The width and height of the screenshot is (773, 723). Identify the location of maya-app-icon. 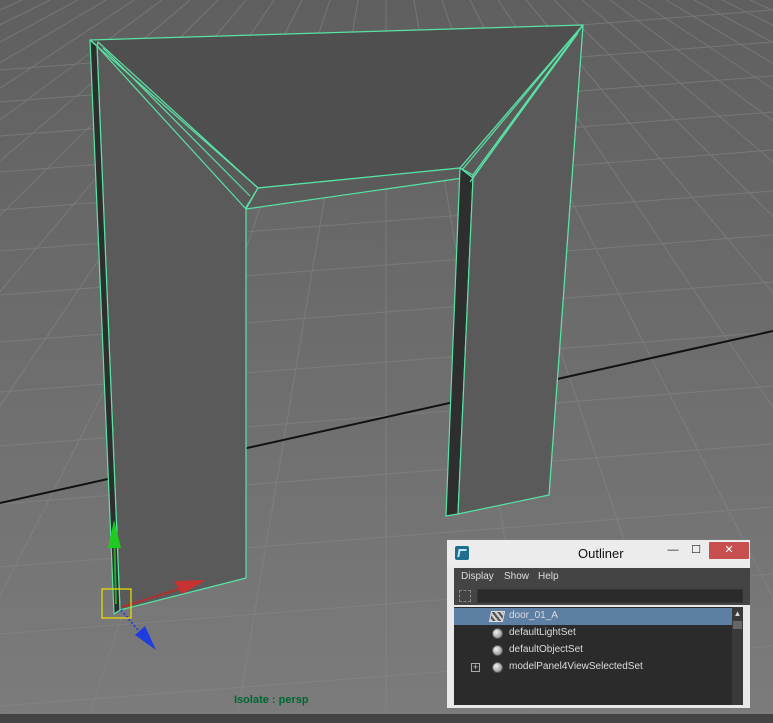
(462, 553).